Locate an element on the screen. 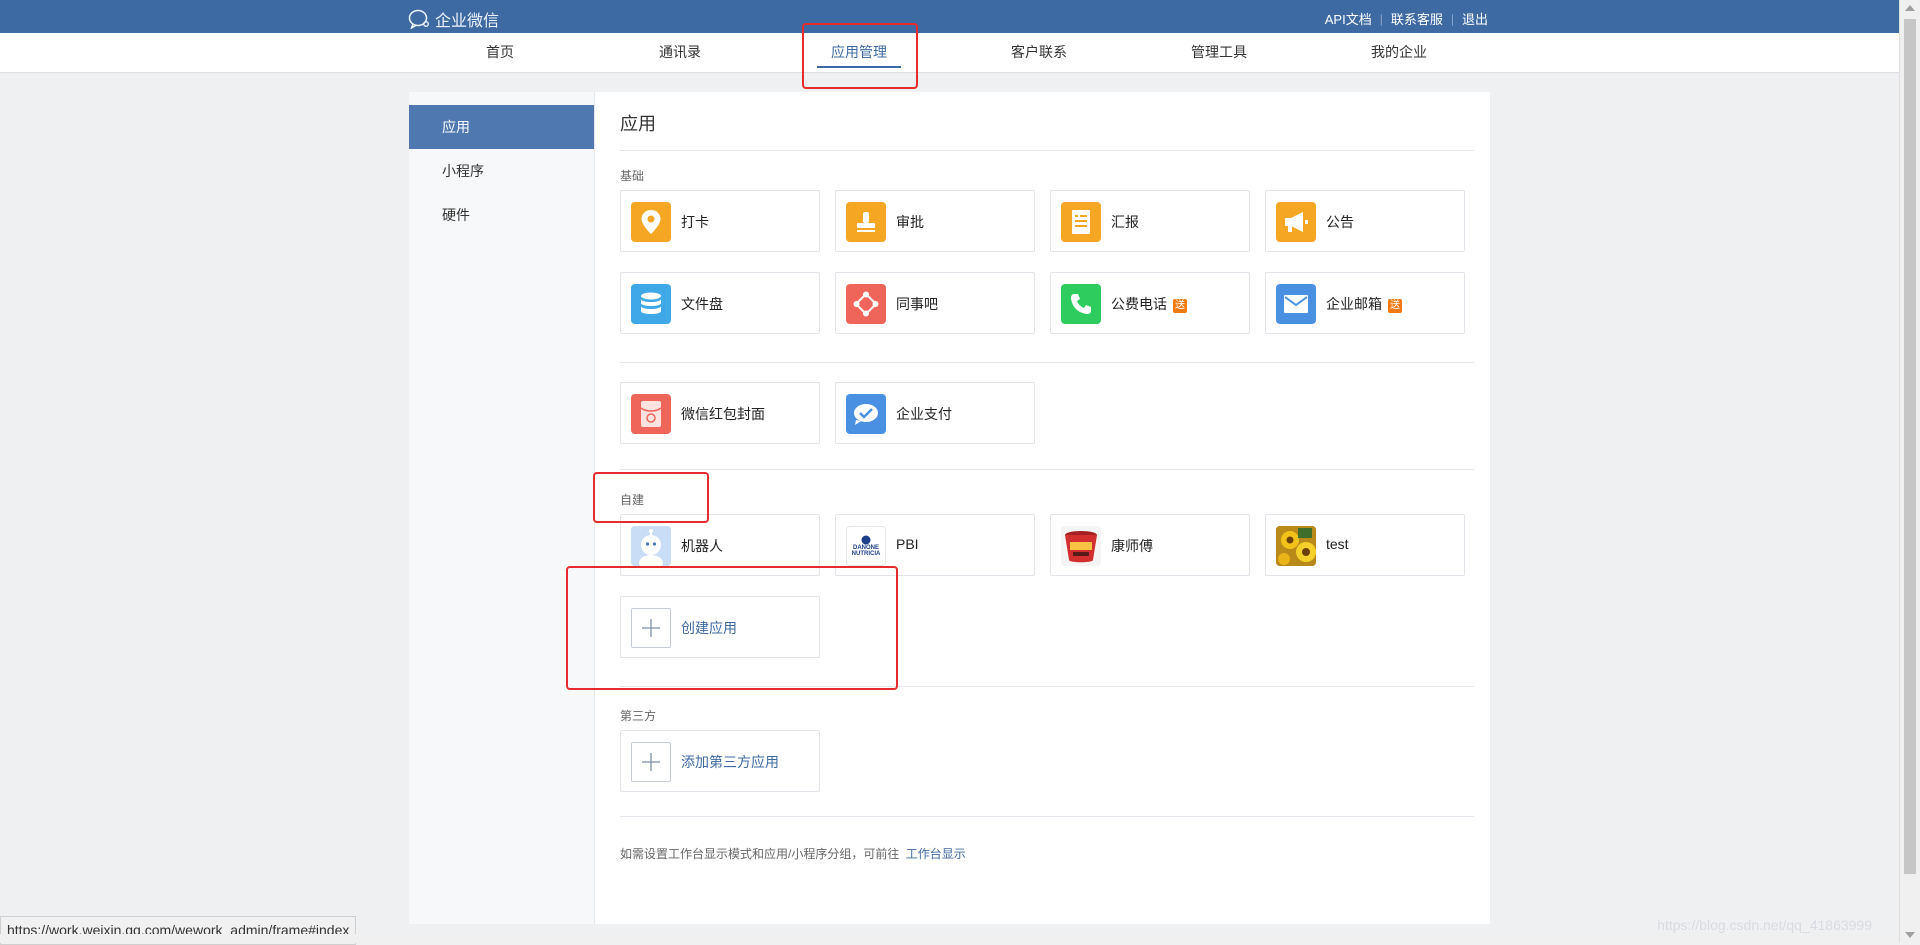  app-tile-file-disk: 文件盘 is located at coordinates (720, 303).